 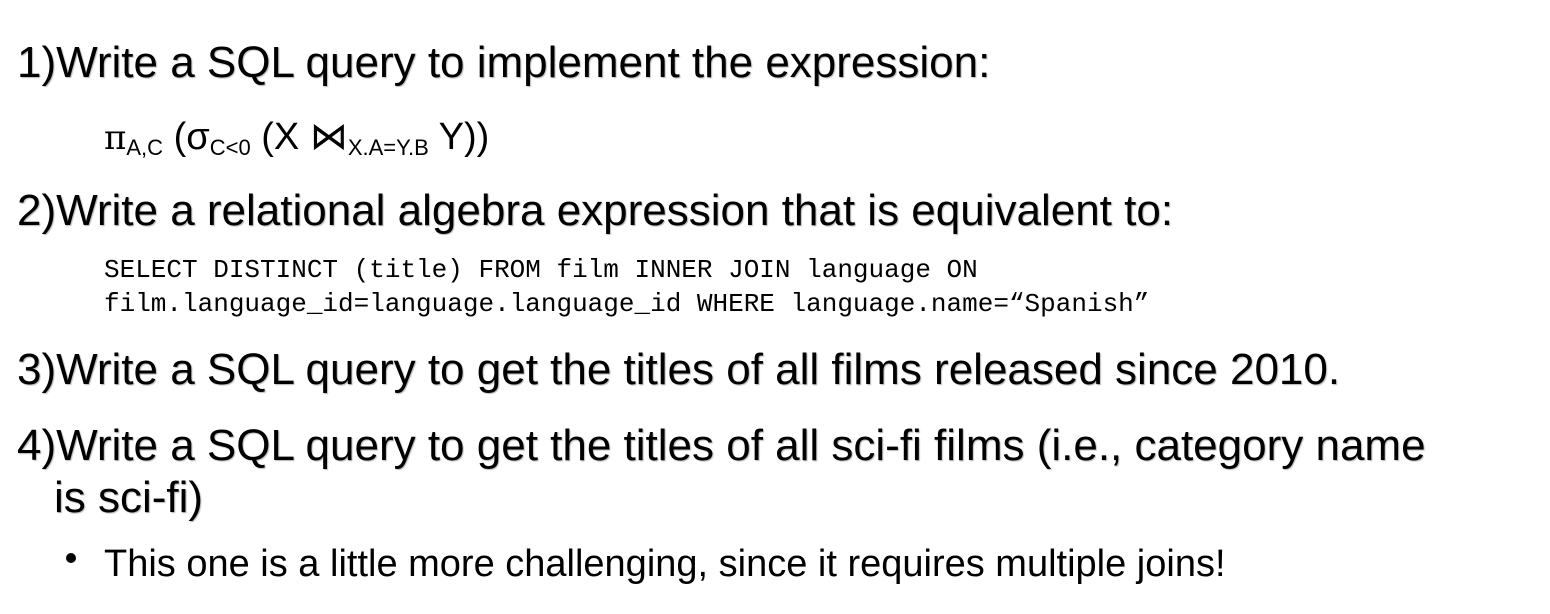 What do you see at coordinates (198, 137) in the screenshot?
I see `selection-symbol: σ` at bounding box center [198, 137].